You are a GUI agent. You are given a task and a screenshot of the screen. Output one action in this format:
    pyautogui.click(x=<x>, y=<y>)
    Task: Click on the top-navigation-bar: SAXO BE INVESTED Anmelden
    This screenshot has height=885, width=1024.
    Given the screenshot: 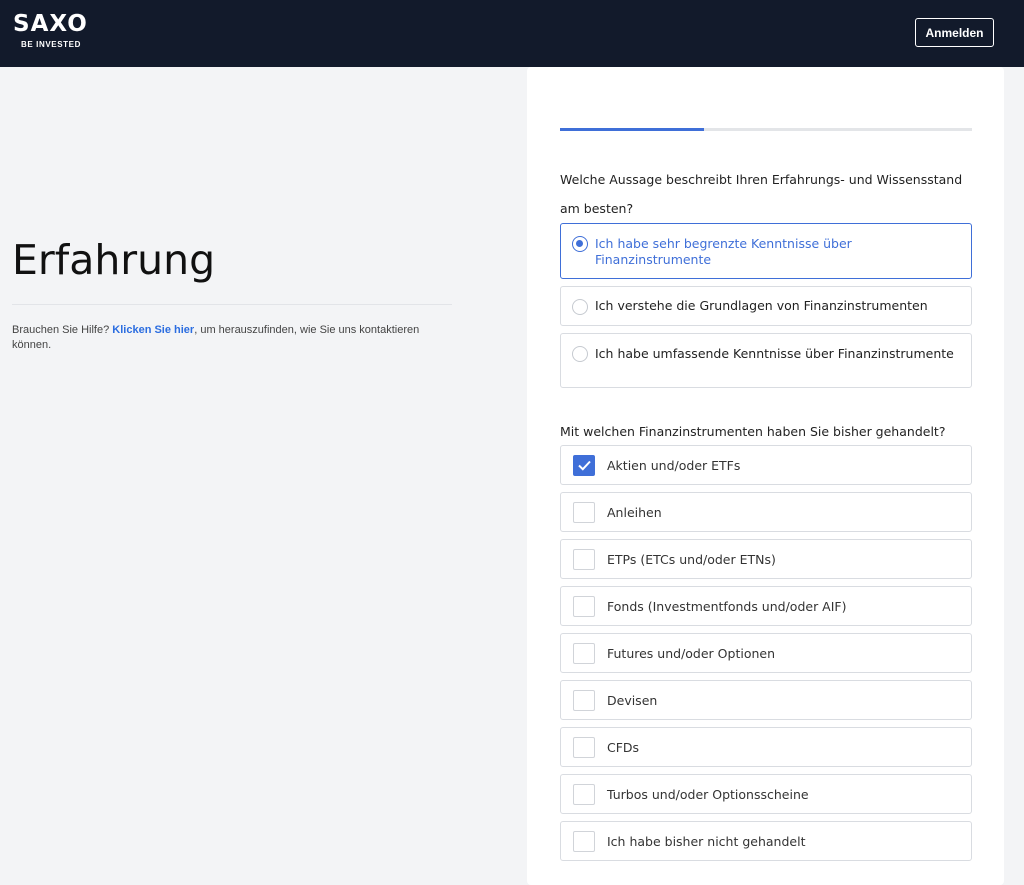 What is the action you would take?
    pyautogui.click(x=512, y=33)
    